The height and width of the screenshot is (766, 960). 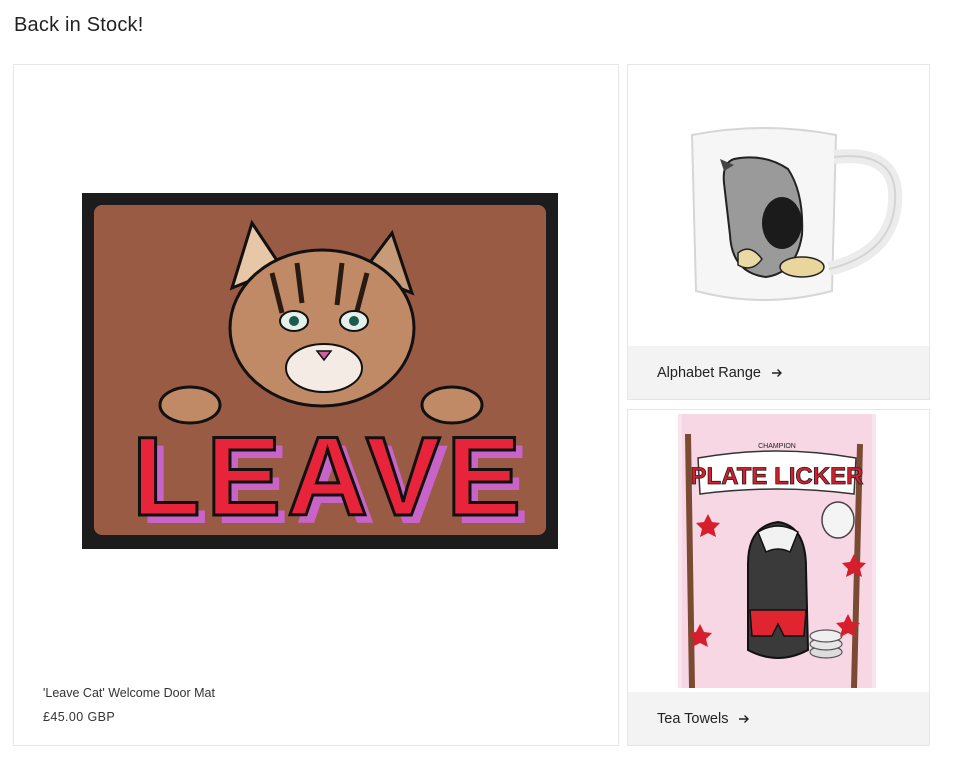 I want to click on tea-towels-link: Tea Towels, so click(x=778, y=718).